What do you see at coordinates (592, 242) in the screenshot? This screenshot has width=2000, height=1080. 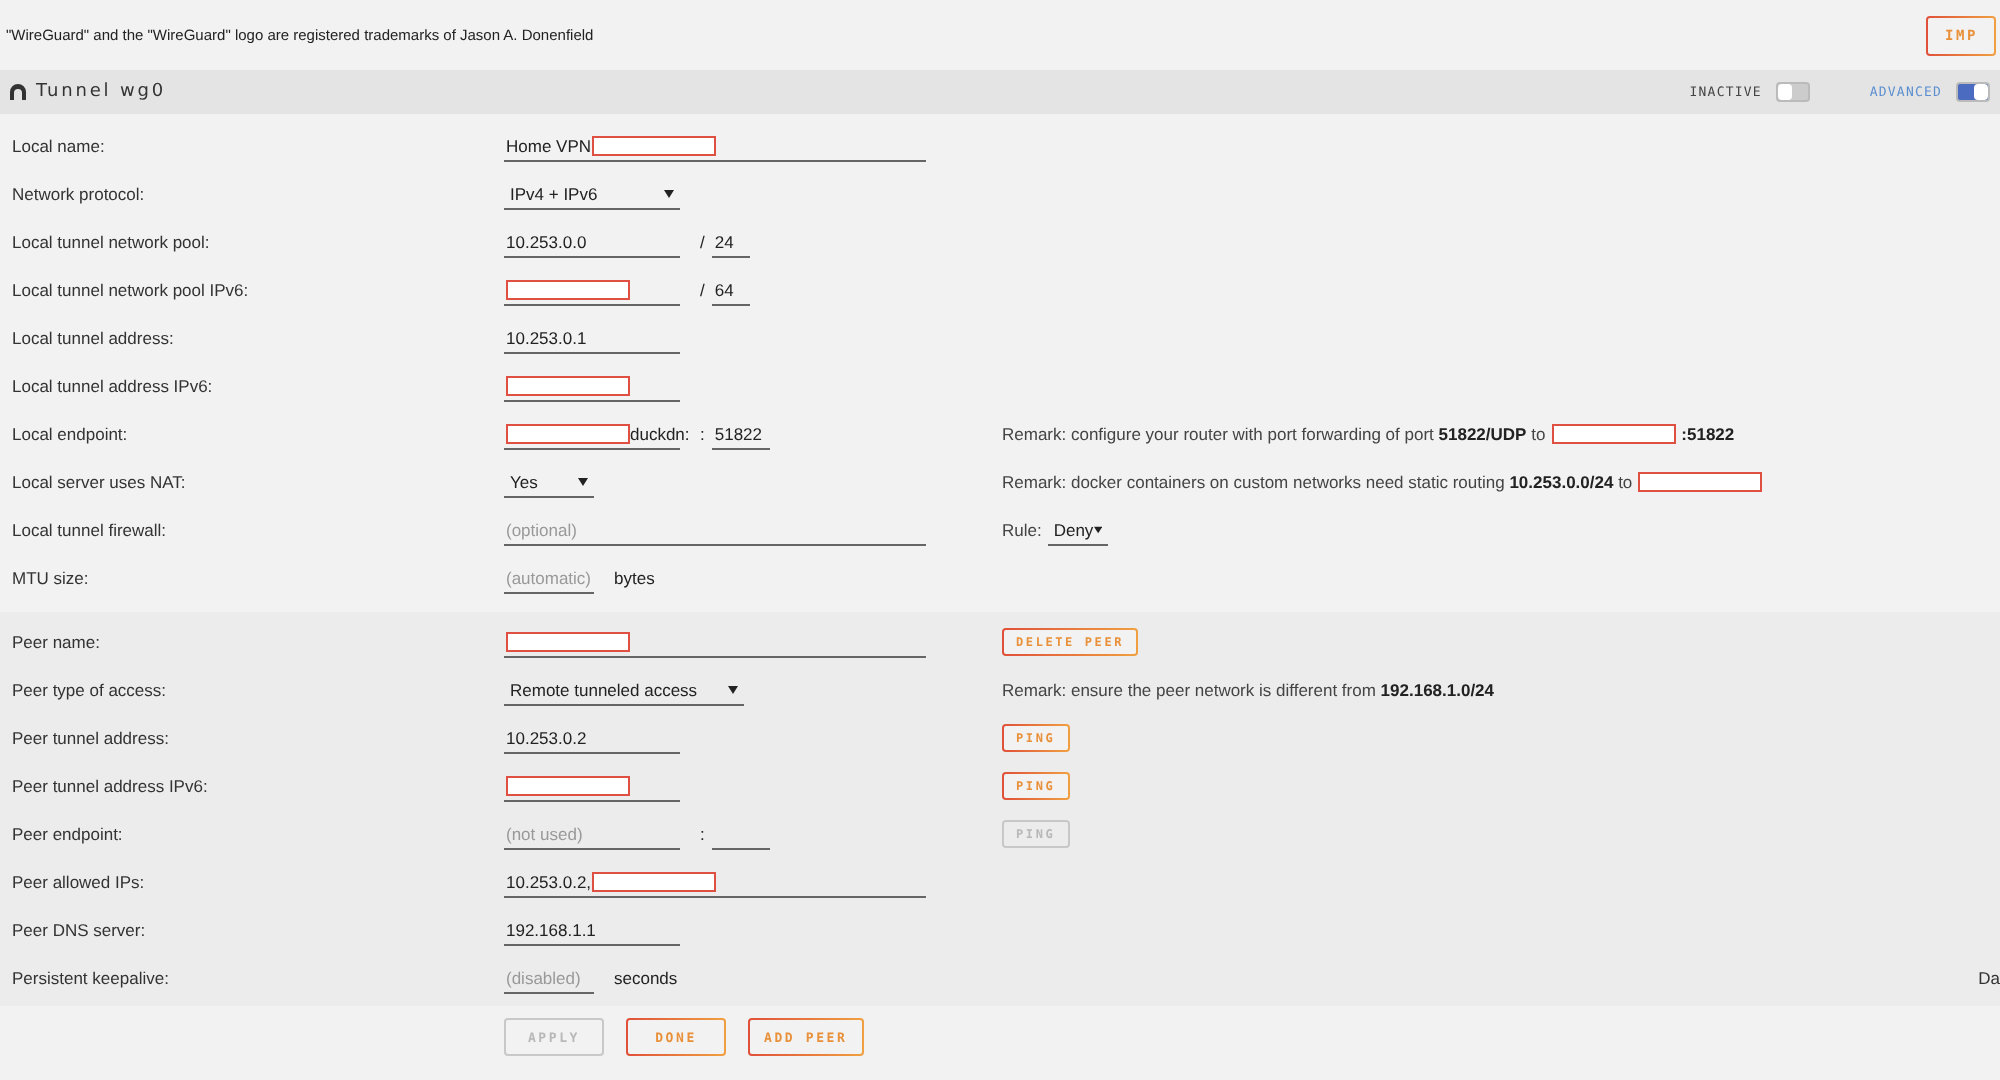 I see `text-field: 10.253.0.0` at bounding box center [592, 242].